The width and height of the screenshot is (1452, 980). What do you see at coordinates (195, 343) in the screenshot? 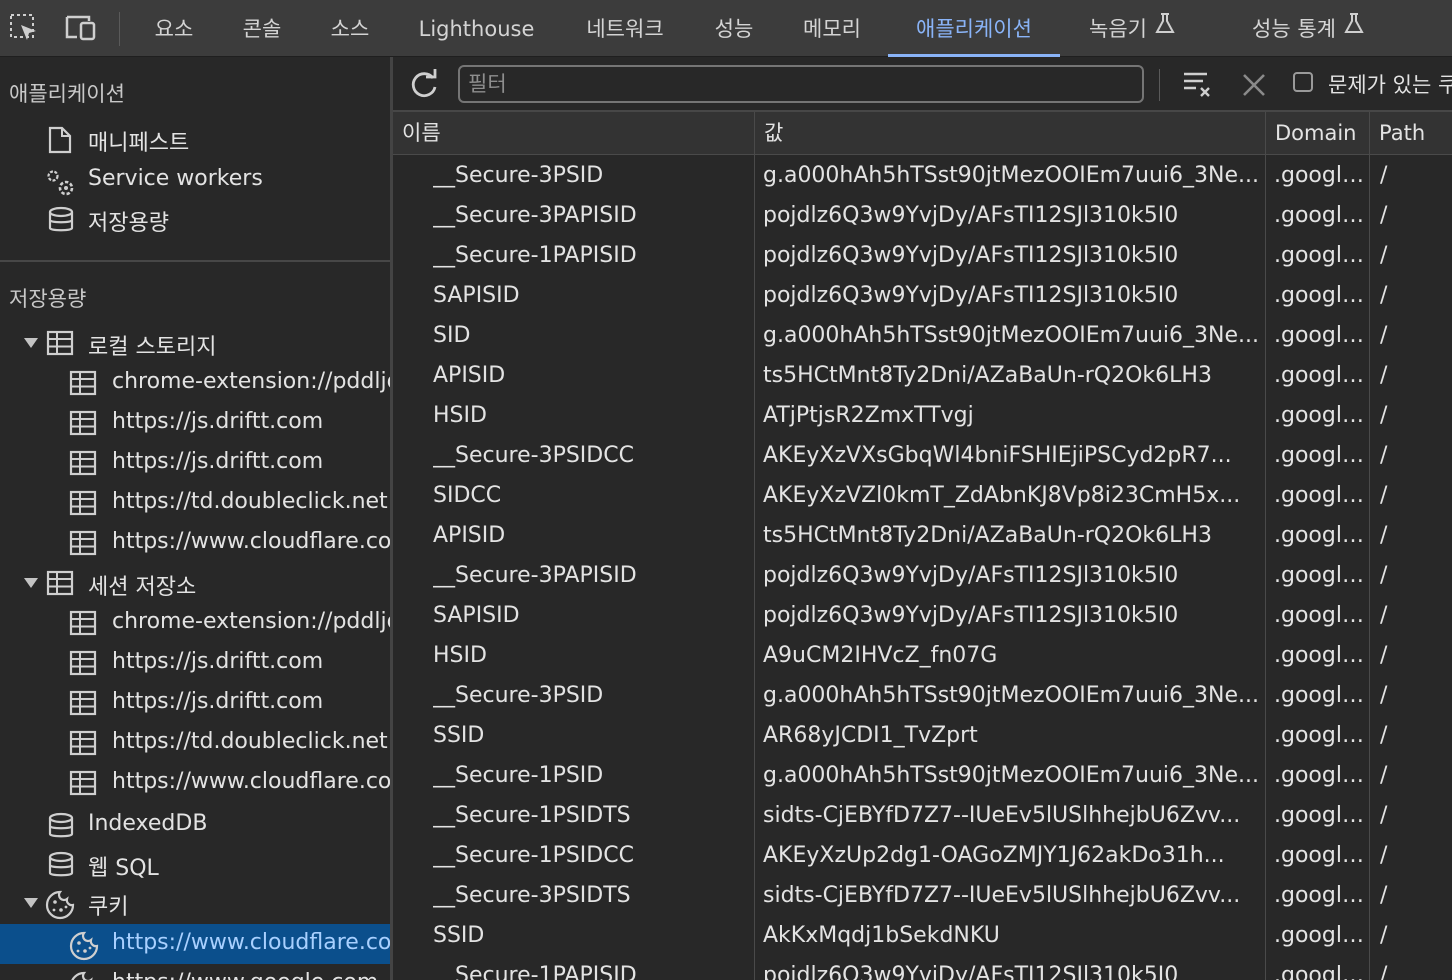
I see `sidebar-item-local-storage: 로컬 스토리지` at bounding box center [195, 343].